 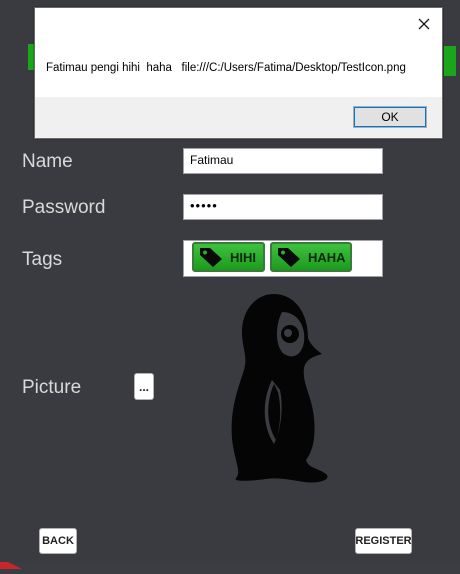 I want to click on tag-label: HIHI, so click(x=243, y=257).